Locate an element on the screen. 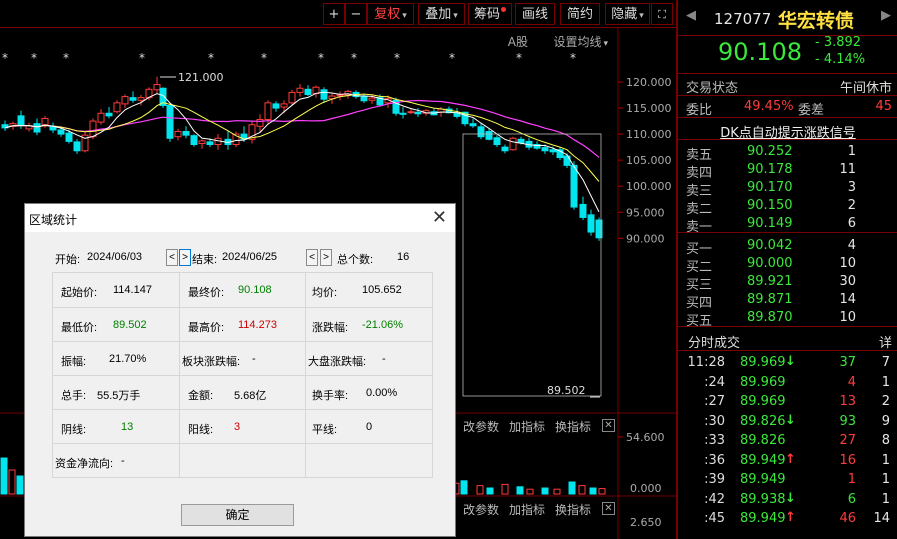  adjust-label: 复权 is located at coordinates (387, 14).